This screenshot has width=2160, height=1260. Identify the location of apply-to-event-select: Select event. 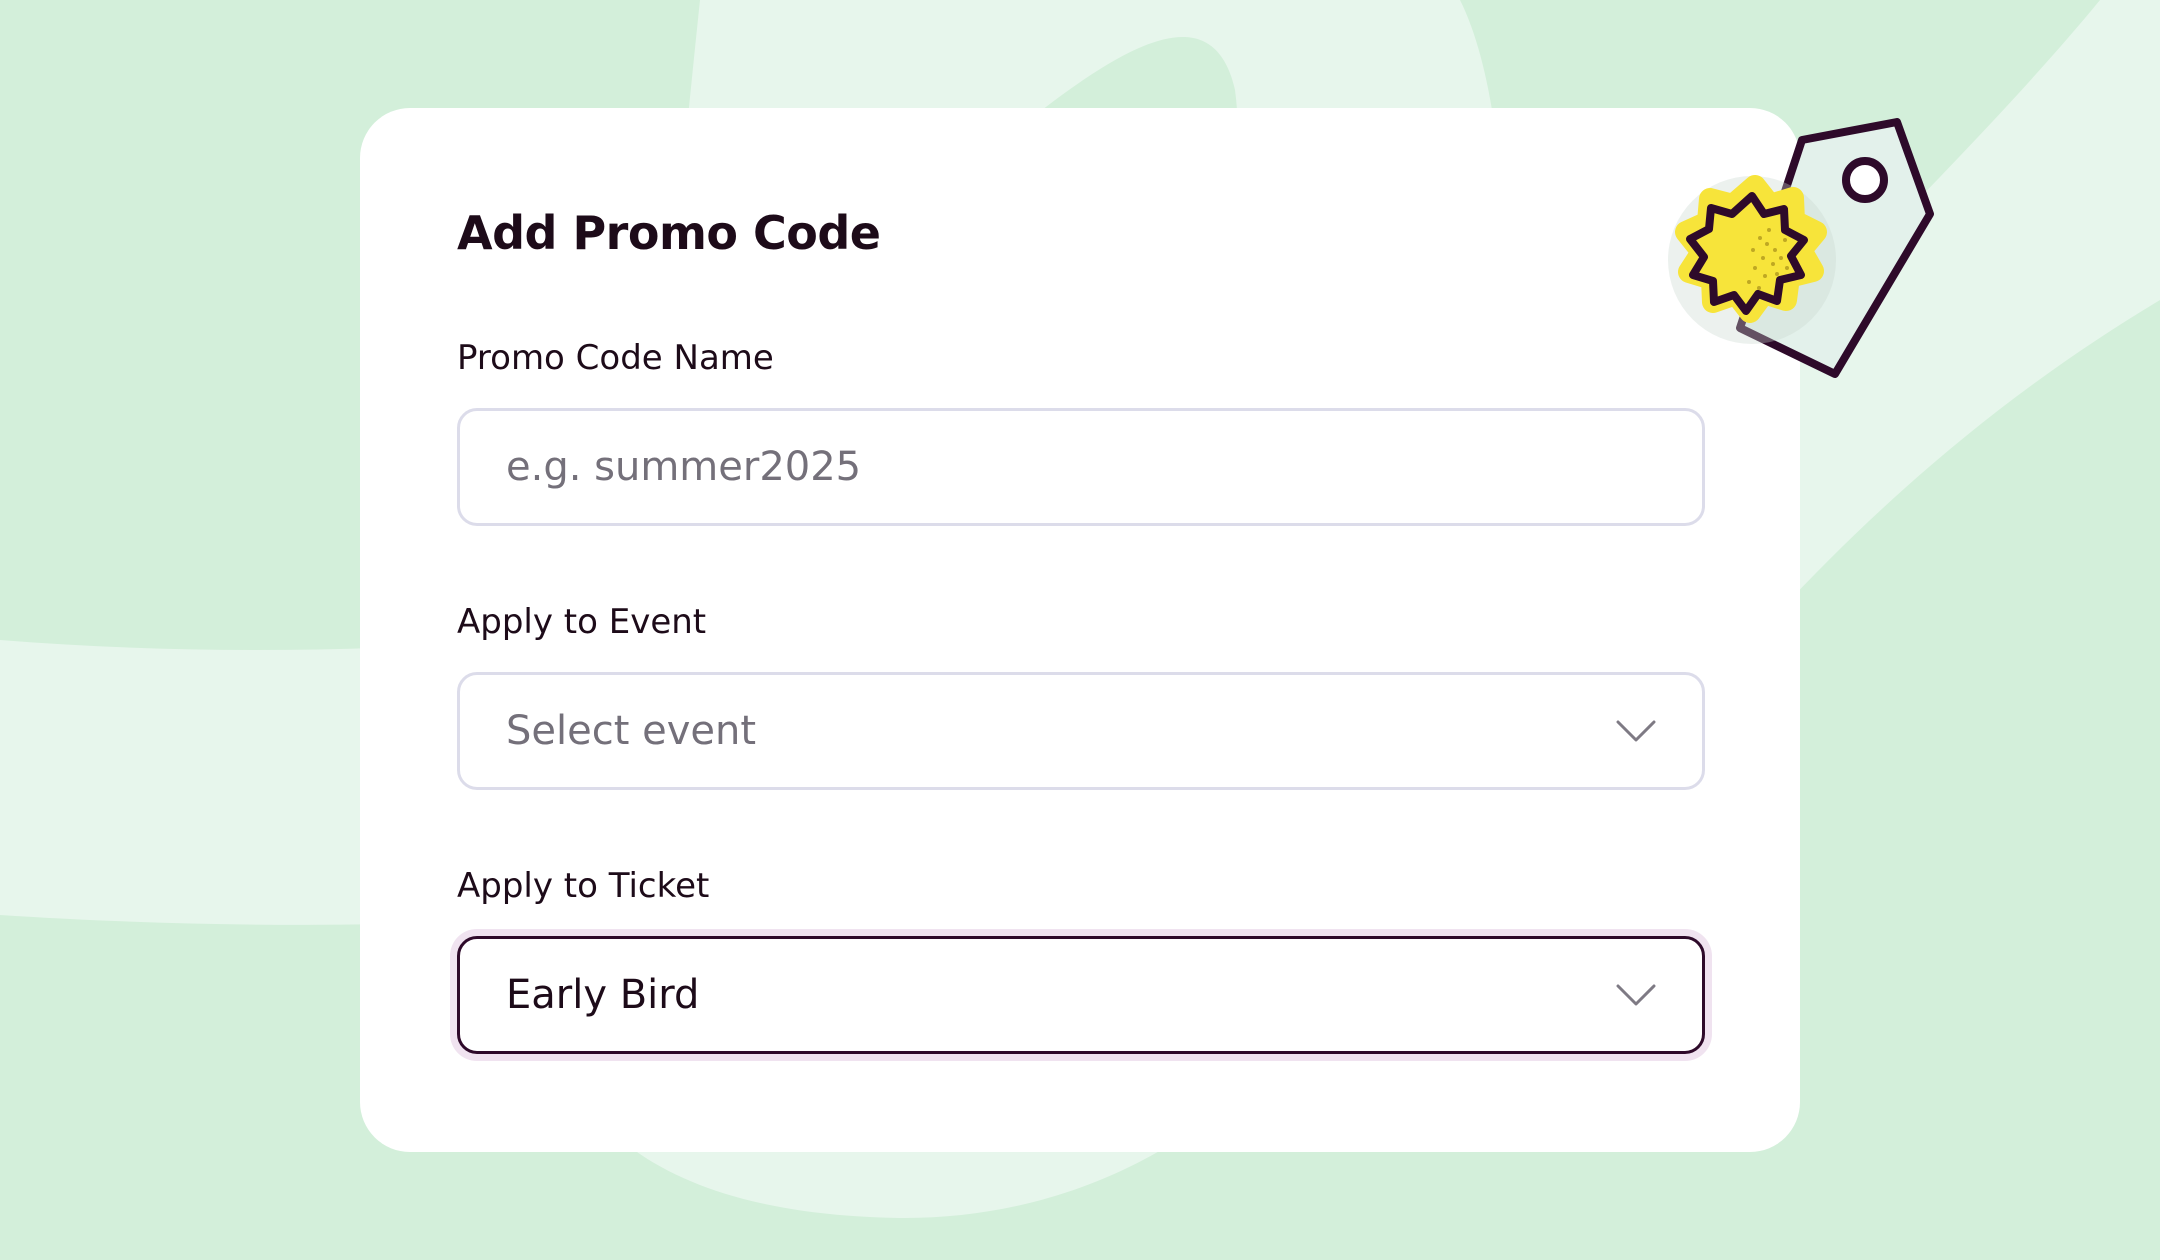
(1081, 731).